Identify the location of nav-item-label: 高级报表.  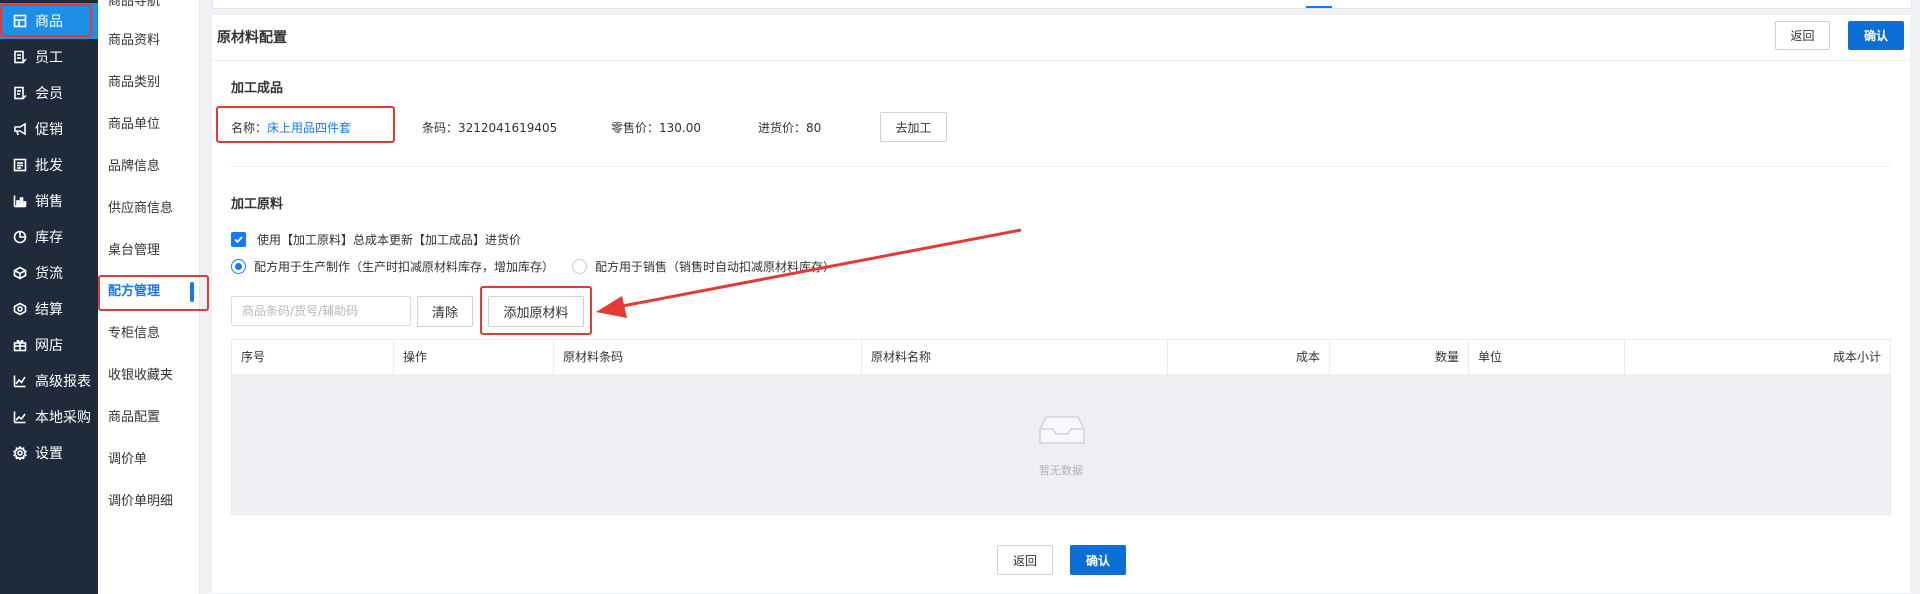
(63, 382).